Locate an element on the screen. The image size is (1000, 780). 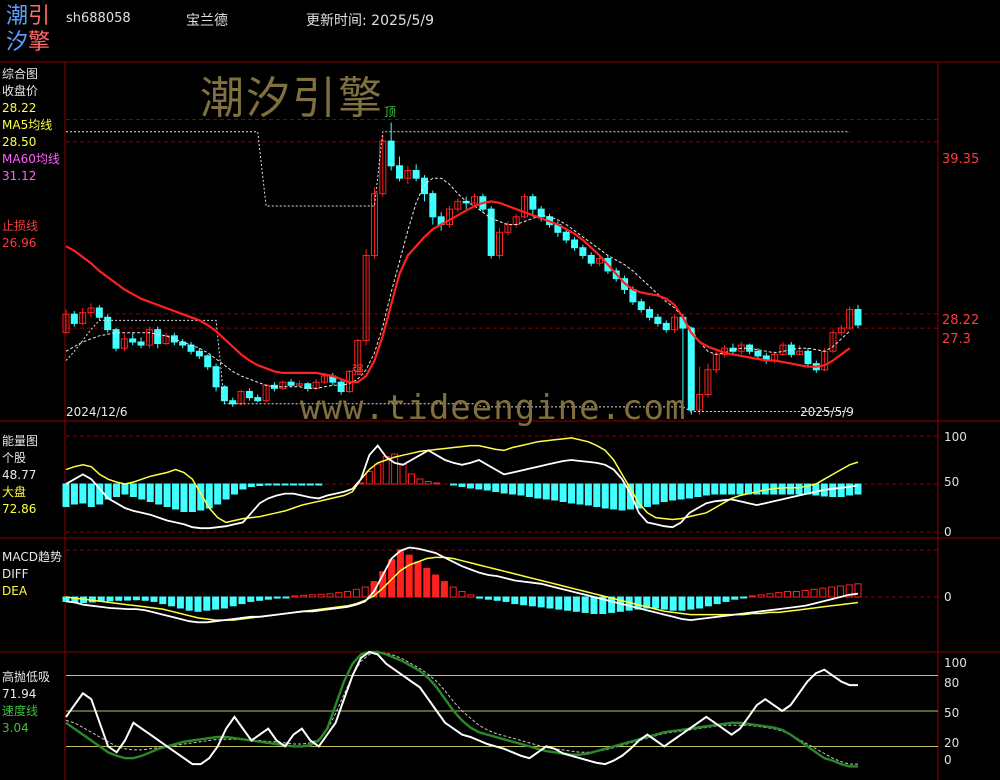
ma5-label: MA5均线 is located at coordinates (27, 125).